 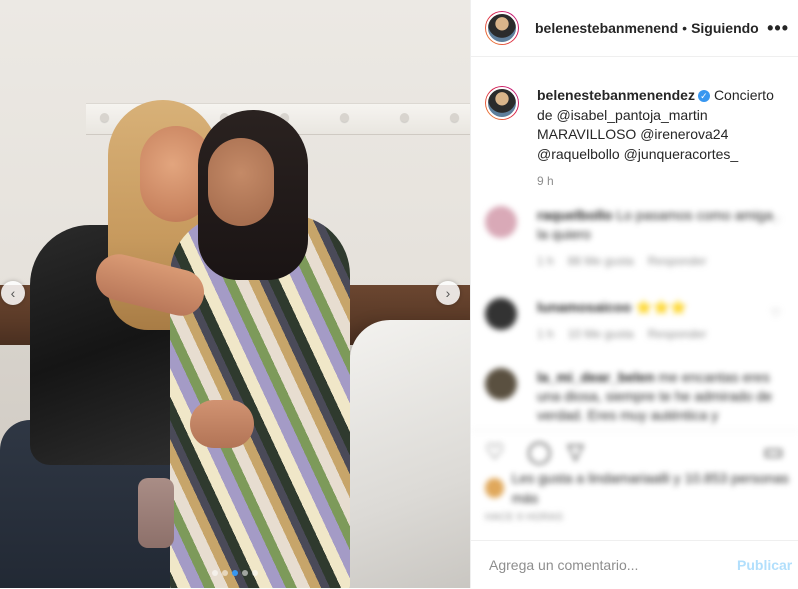 What do you see at coordinates (524, 517) in the screenshot?
I see `post-date: HACE 9 HORAS` at bounding box center [524, 517].